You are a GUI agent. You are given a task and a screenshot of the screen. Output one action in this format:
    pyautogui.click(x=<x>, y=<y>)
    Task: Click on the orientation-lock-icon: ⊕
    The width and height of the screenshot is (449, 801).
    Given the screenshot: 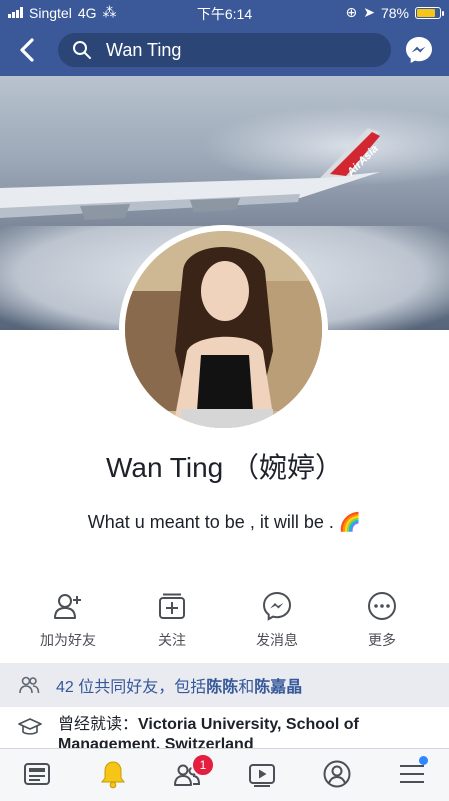 What is the action you would take?
    pyautogui.click(x=351, y=12)
    